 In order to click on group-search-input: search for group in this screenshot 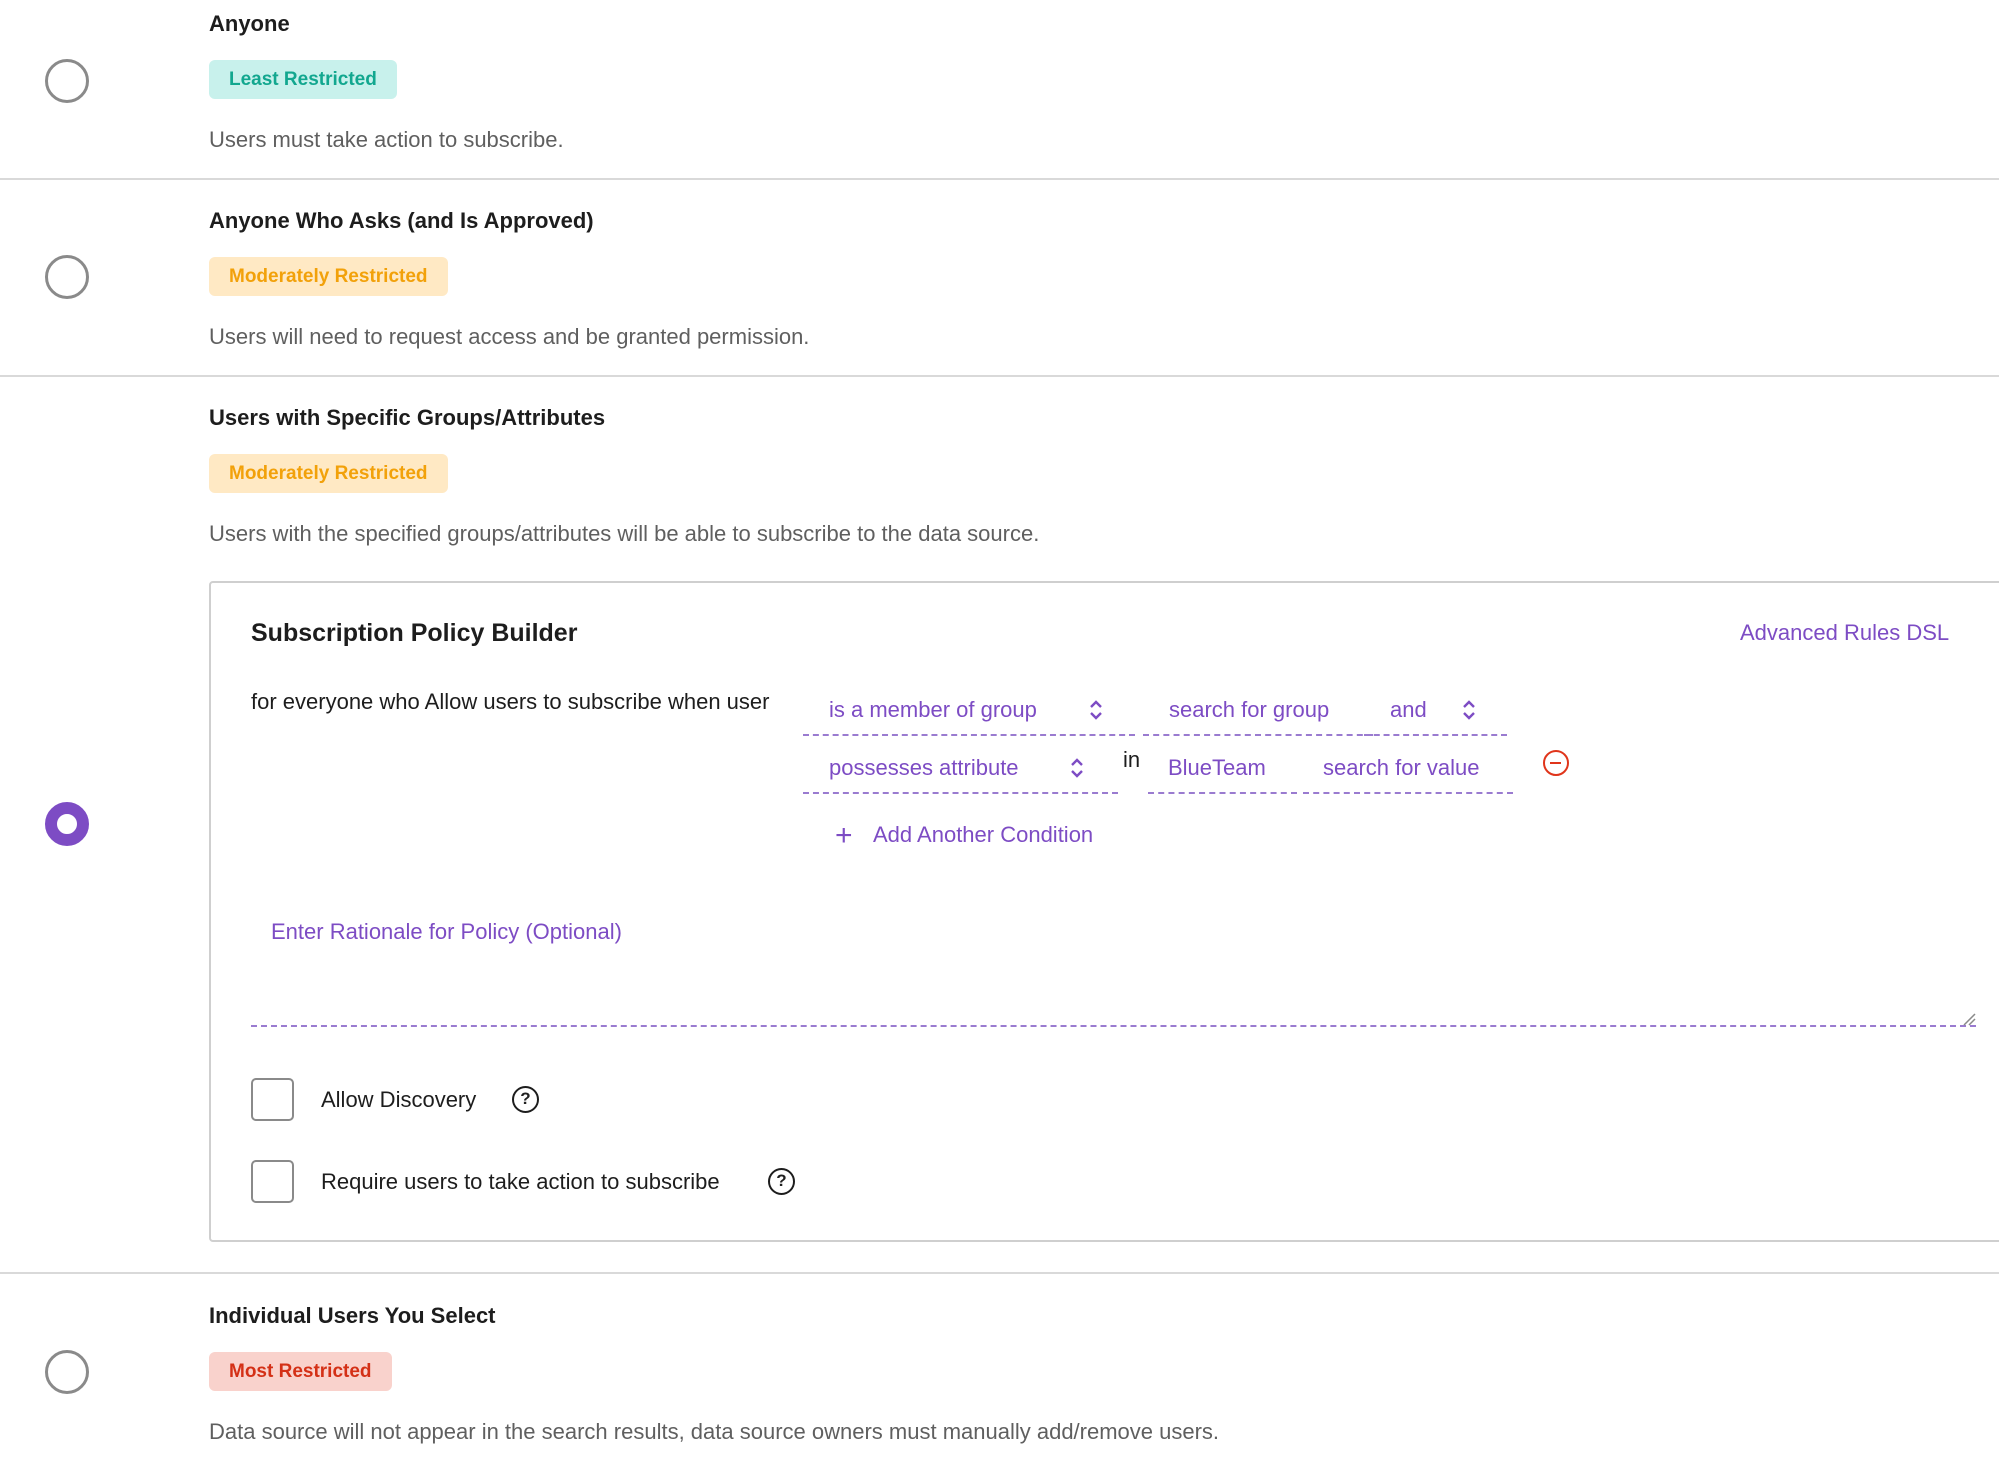, I will do `click(1258, 711)`.